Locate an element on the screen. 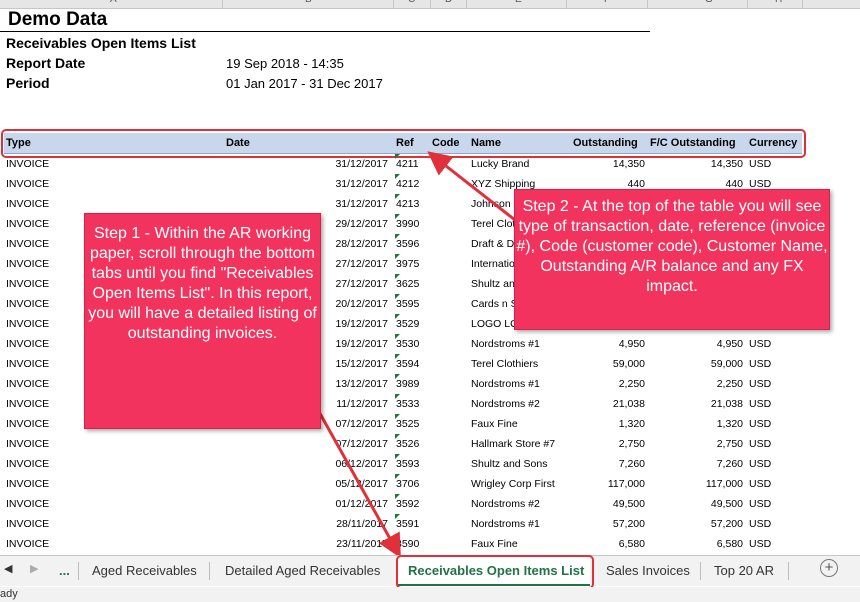 Image resolution: width=860 pixels, height=602 pixels. cell-ref: 4213 is located at coordinates (407, 204).